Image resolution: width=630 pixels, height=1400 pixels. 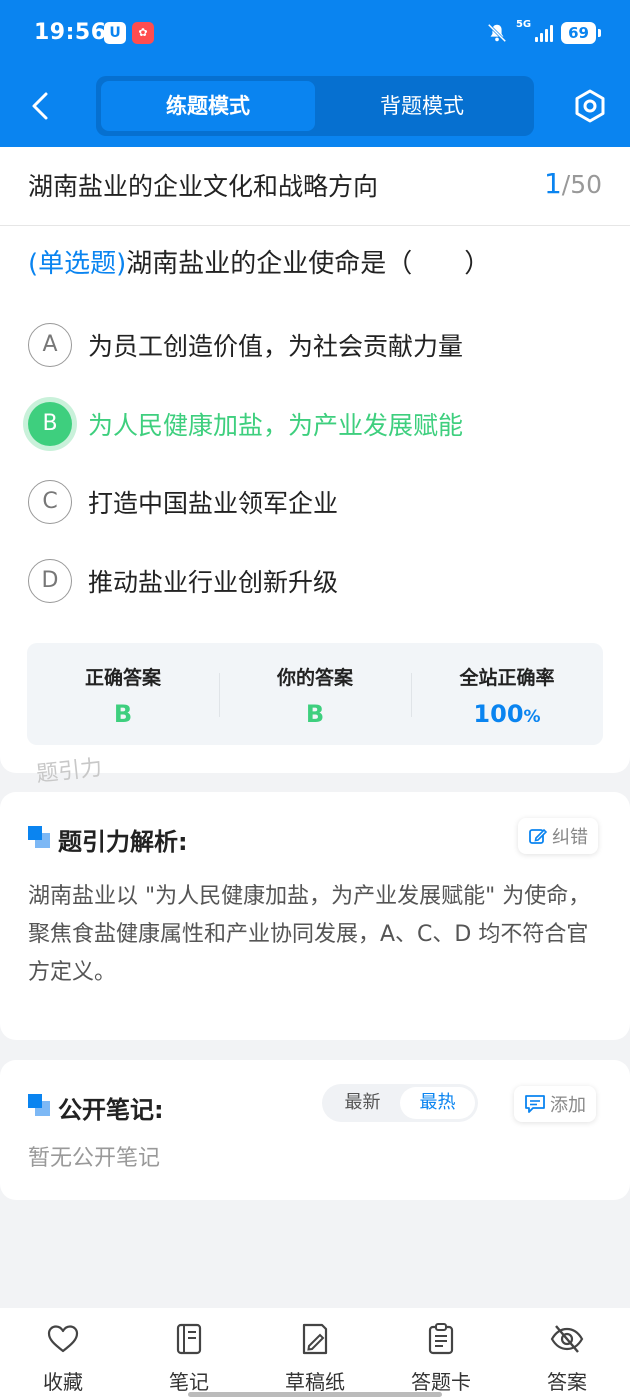 I want to click on settings-hexagon-icon, so click(x=590, y=106).